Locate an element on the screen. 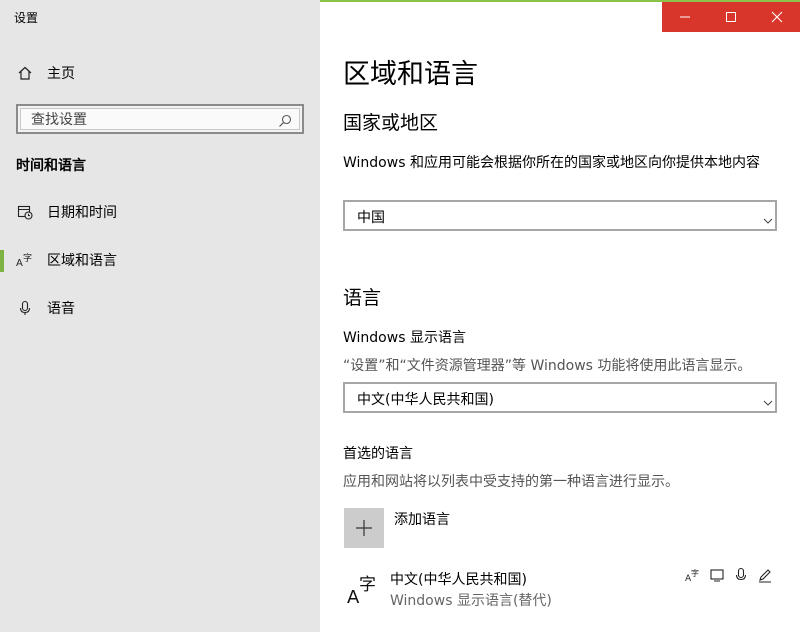 This screenshot has height=632, width=800. nav-home: 主页 is located at coordinates (160, 73).